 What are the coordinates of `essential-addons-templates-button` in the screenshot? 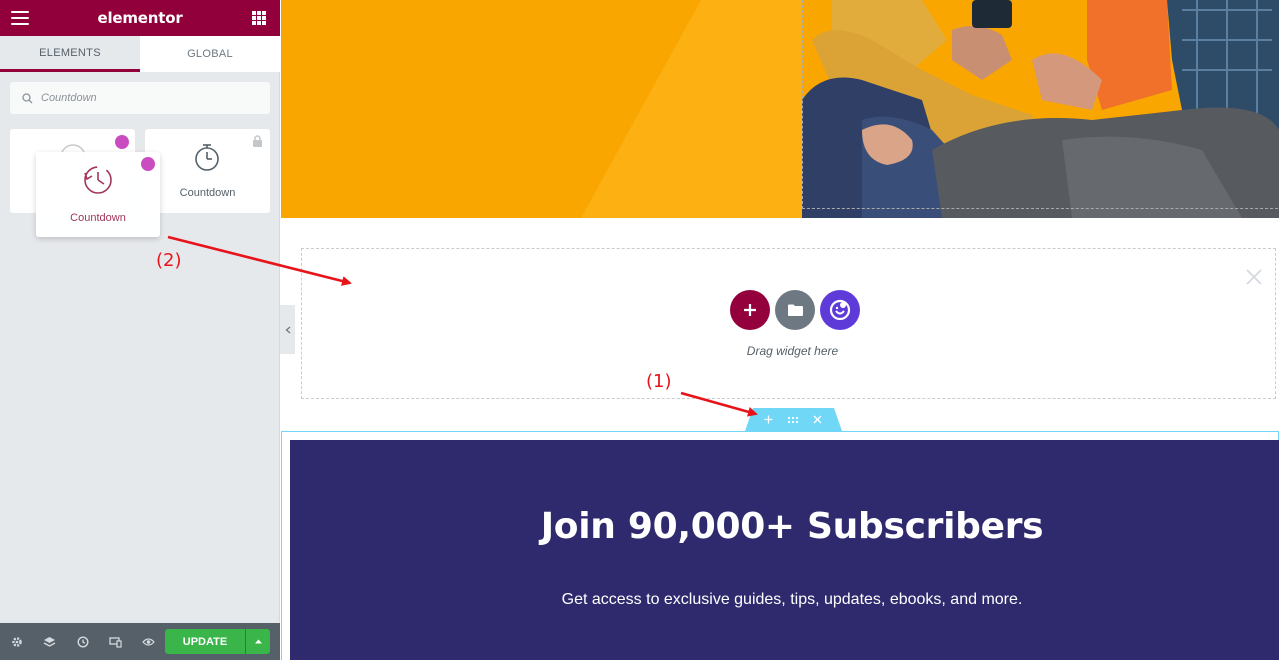 It's located at (840, 310).